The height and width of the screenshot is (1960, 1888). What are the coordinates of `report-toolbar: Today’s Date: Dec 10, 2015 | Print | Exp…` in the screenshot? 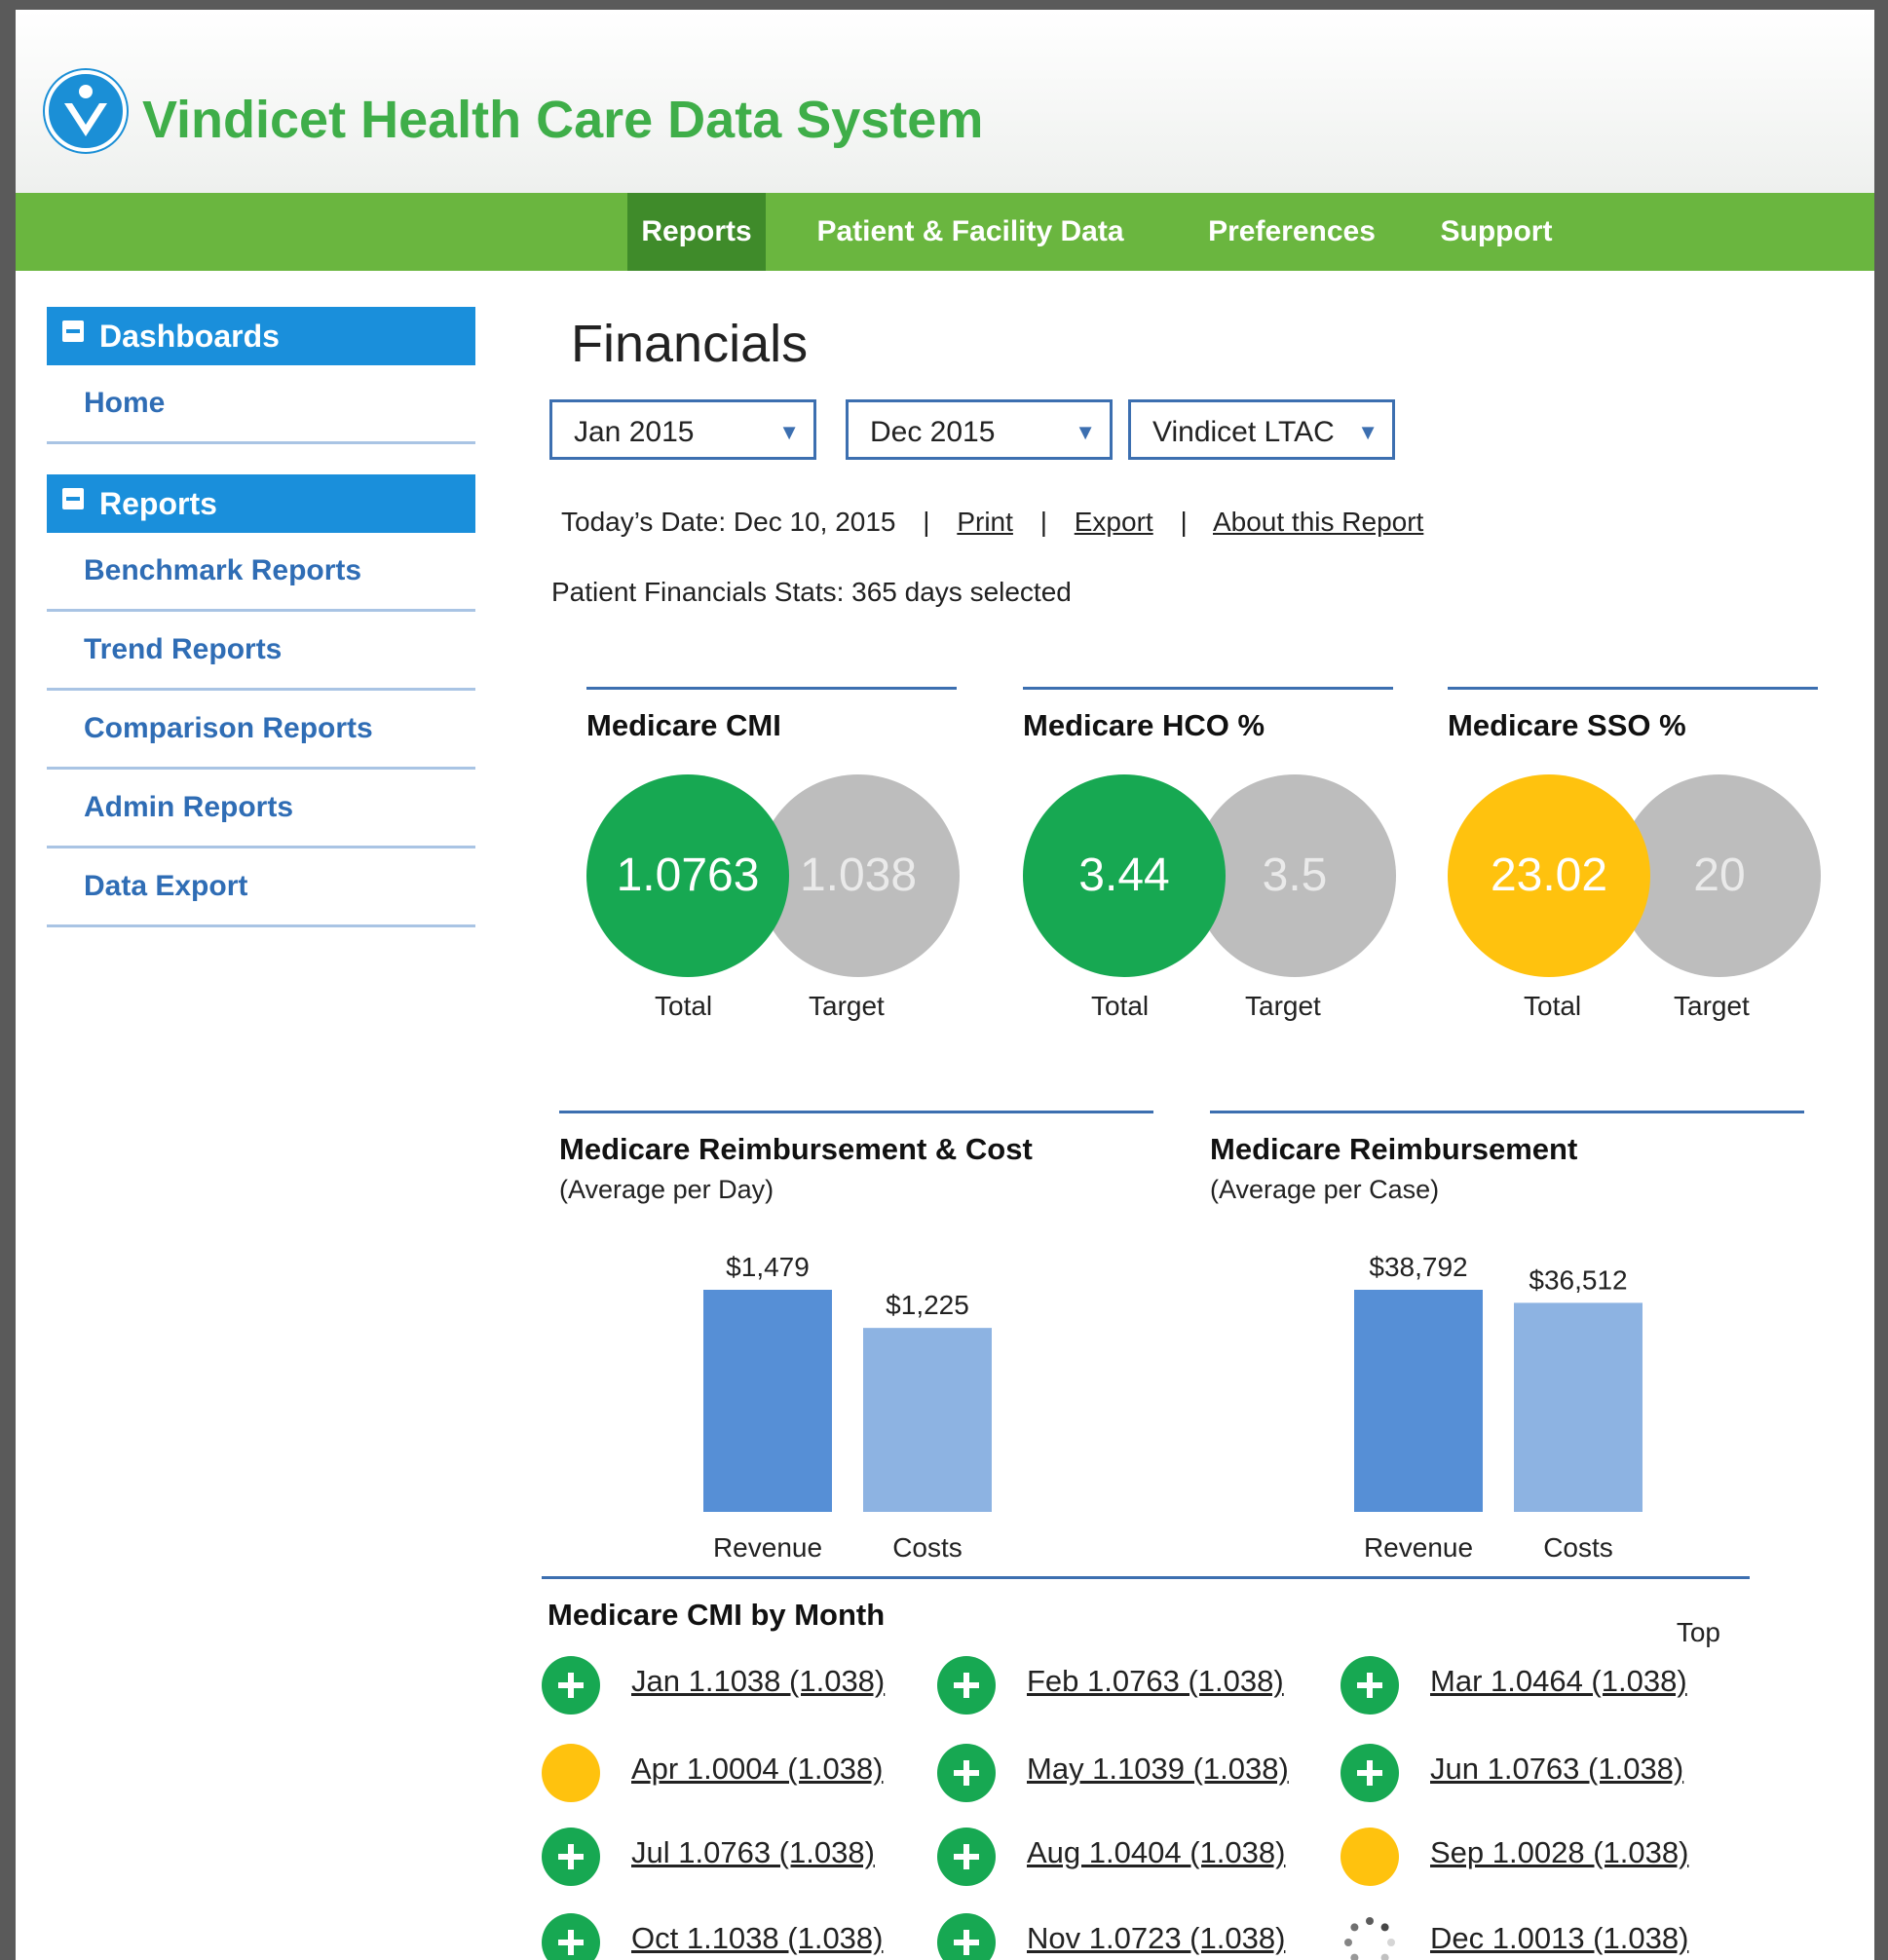 It's located at (992, 523).